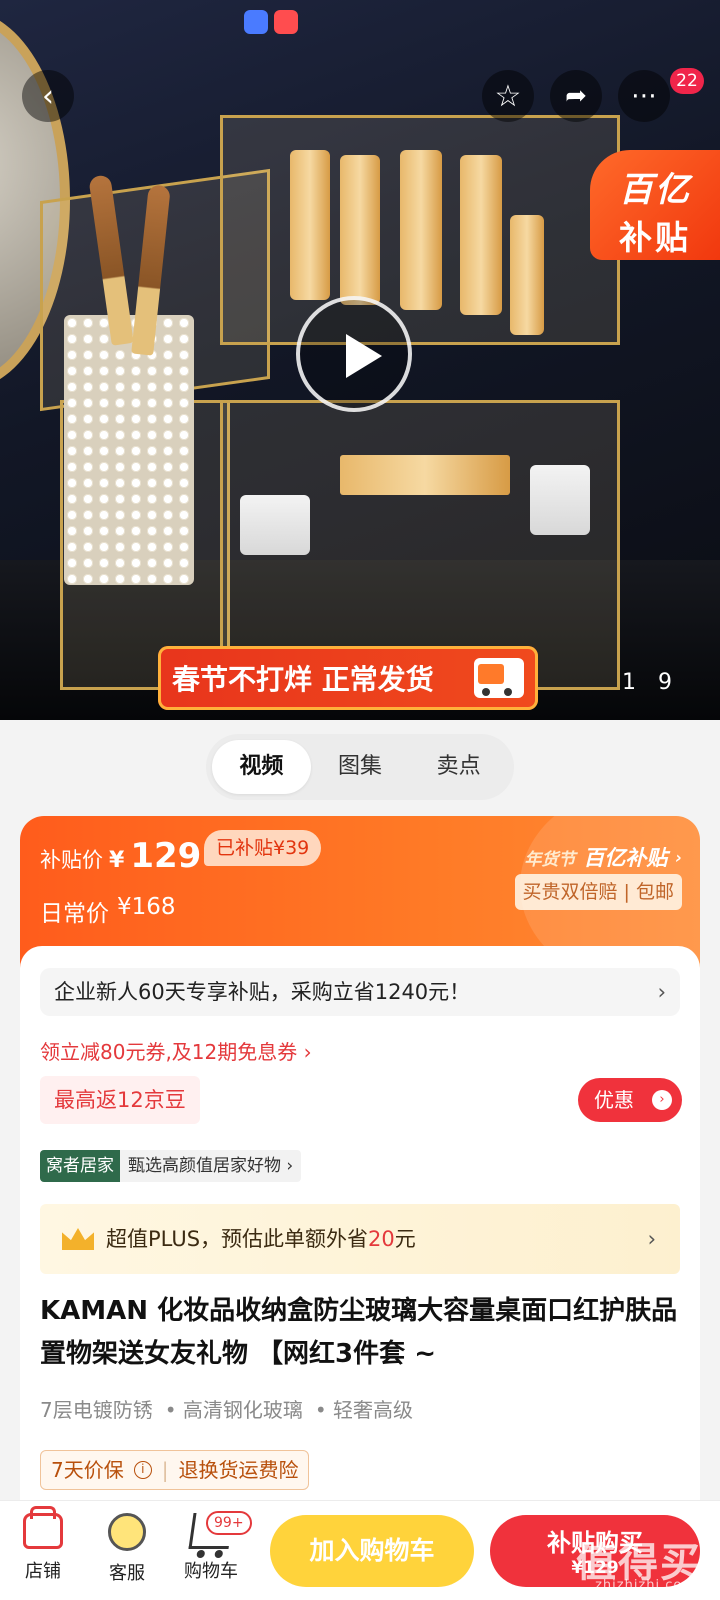  What do you see at coordinates (233, 1410) in the screenshot?
I see `feature-item: • 高清钢化玻璃` at bounding box center [233, 1410].